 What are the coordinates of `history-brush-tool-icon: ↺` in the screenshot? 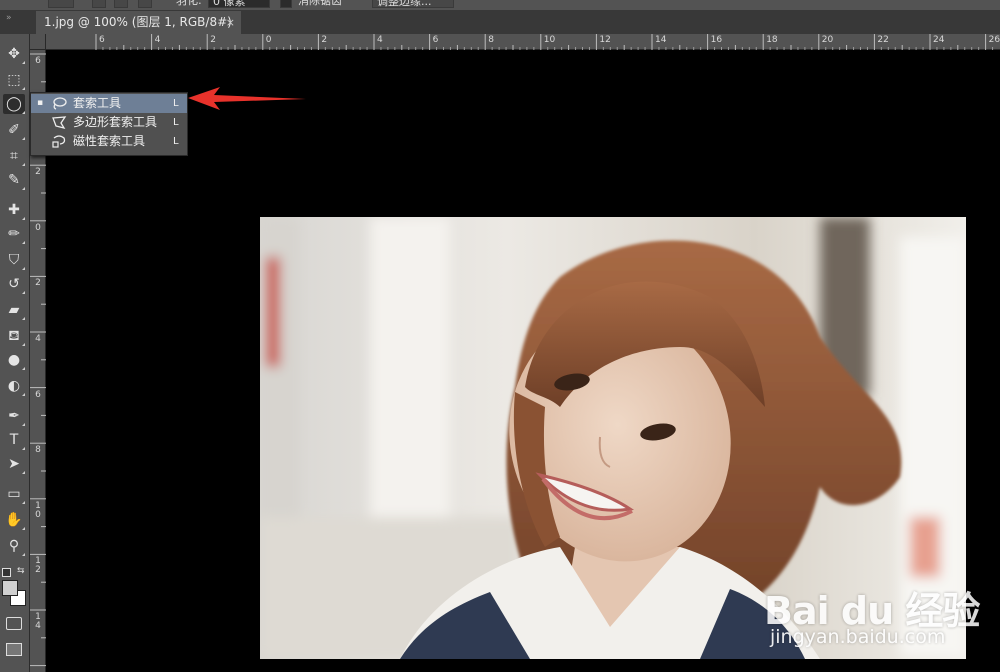 It's located at (14, 284).